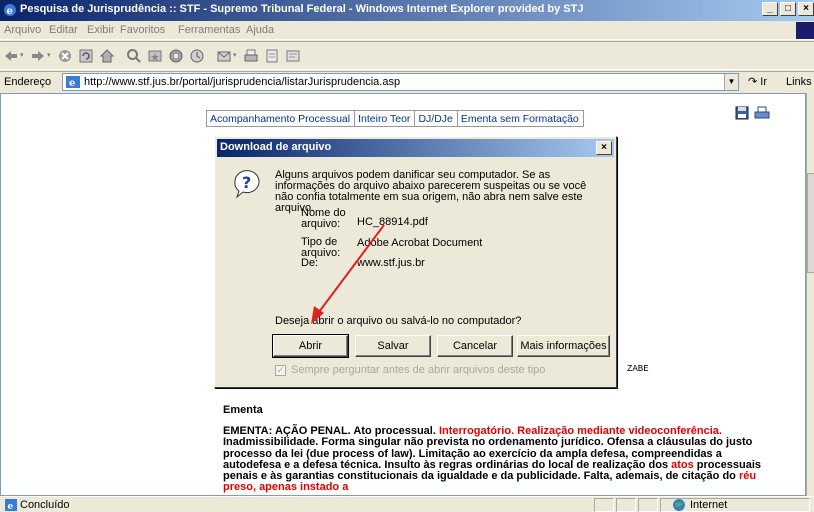  What do you see at coordinates (420, 243) in the screenshot?
I see `file-type-value: Adobe Acrobat Document` at bounding box center [420, 243].